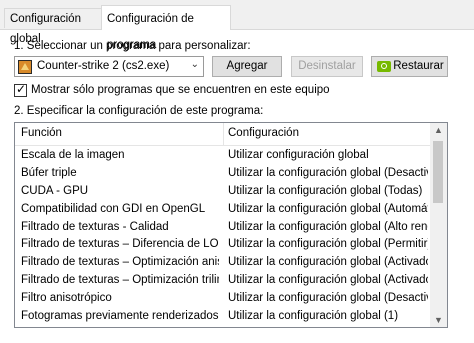 The image size is (474, 343). Describe the element at coordinates (438, 320) in the screenshot. I see `scroll-down-icon: ▼` at that location.